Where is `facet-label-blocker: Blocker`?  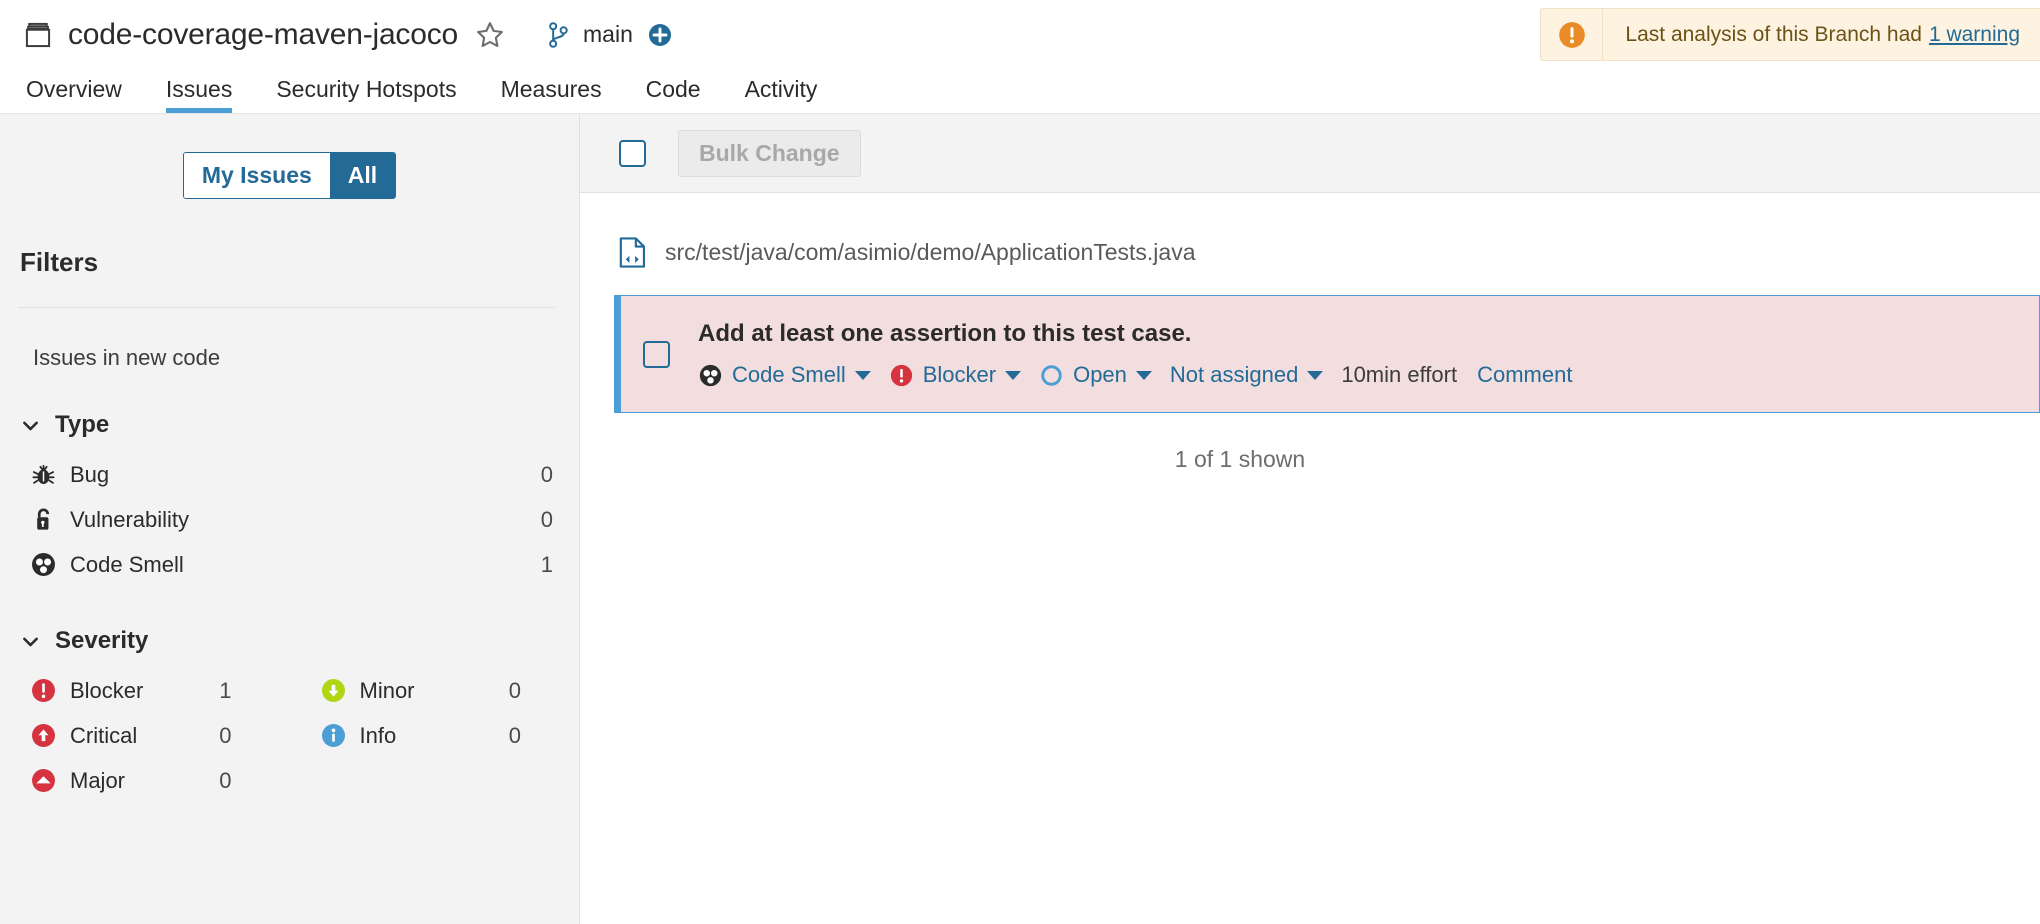
facet-label-blocker: Blocker is located at coordinates (107, 690).